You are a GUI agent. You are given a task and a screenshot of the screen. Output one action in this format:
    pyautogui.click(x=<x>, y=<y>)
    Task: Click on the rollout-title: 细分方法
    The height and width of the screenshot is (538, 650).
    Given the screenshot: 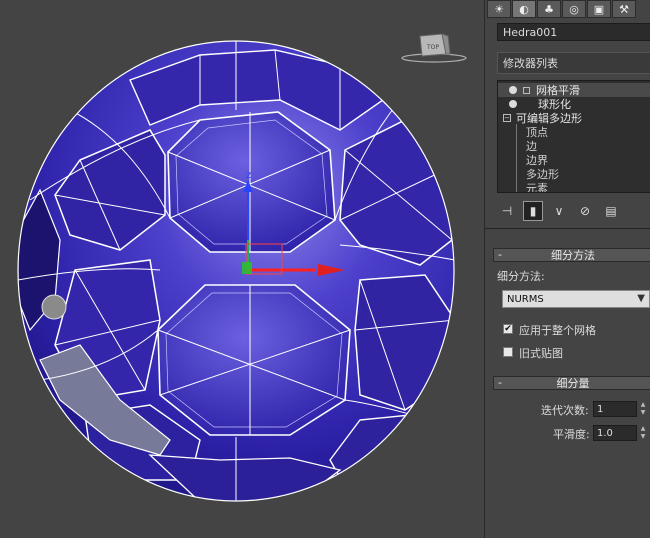 What is the action you would take?
    pyautogui.click(x=573, y=255)
    